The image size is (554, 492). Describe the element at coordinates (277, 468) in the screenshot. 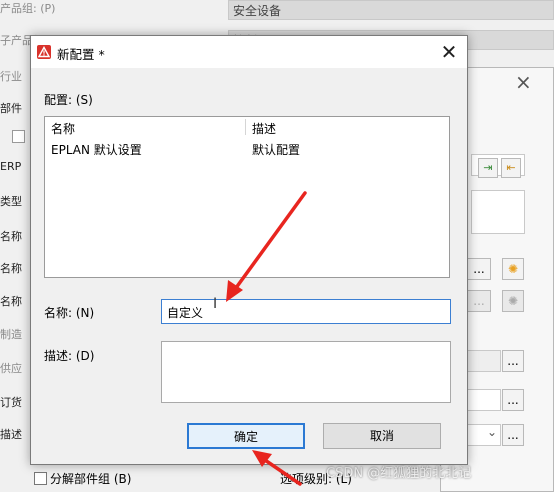

I see `arrow-to-ok-button` at that location.